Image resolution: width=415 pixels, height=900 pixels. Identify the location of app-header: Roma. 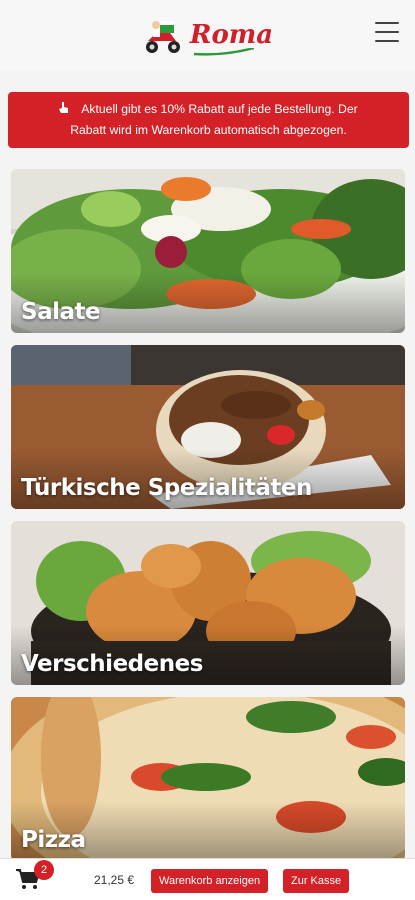
(207, 35).